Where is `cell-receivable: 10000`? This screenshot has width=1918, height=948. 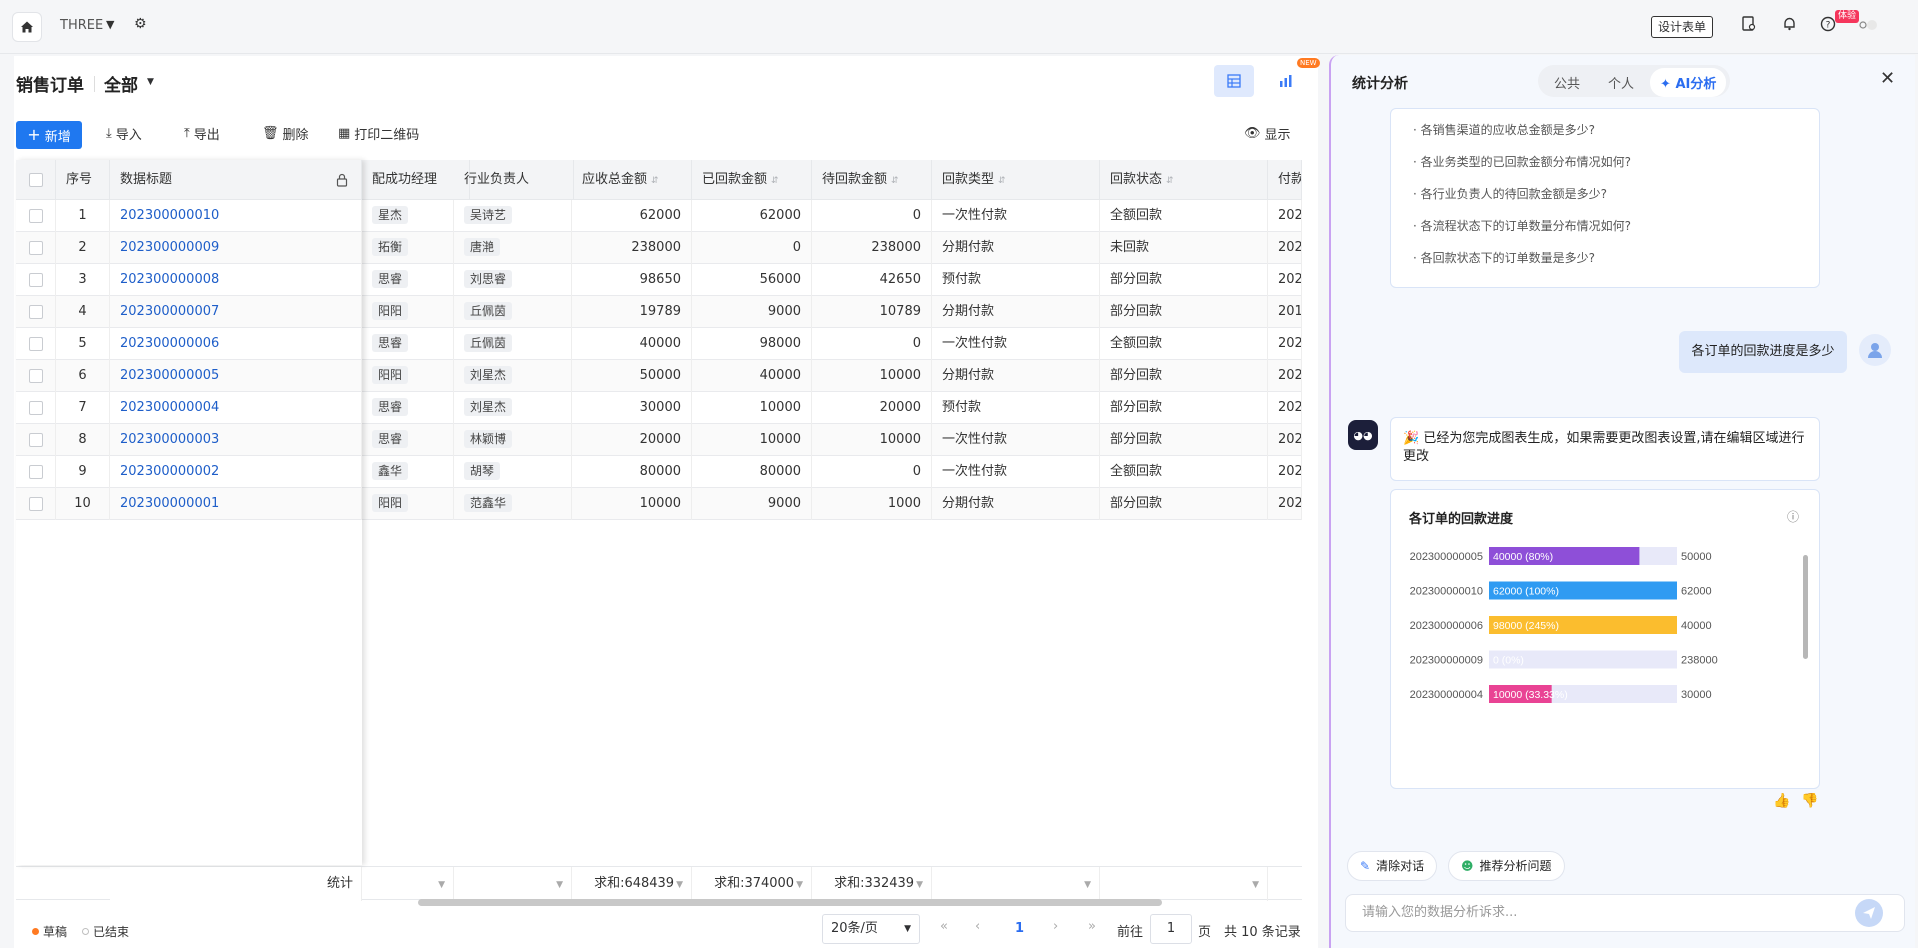
cell-receivable: 10000 is located at coordinates (632, 504).